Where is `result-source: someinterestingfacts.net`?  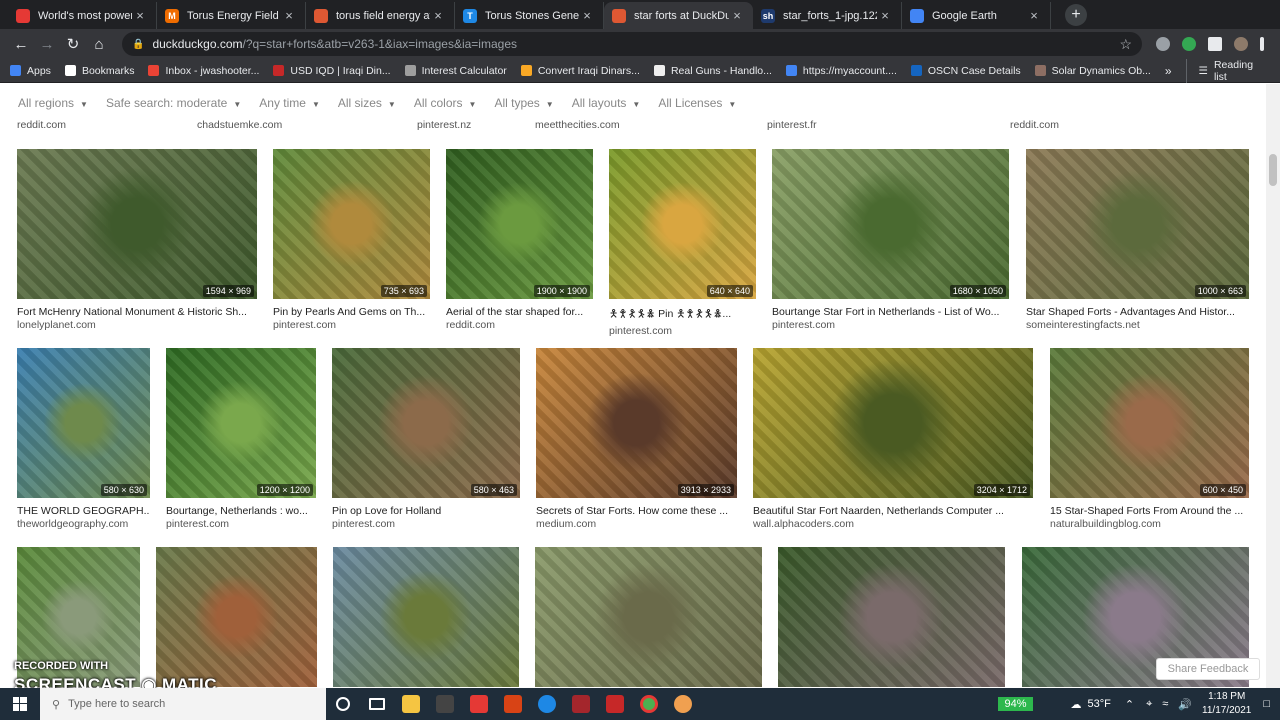
result-source: someinterestingfacts.net is located at coordinates (1137, 325).